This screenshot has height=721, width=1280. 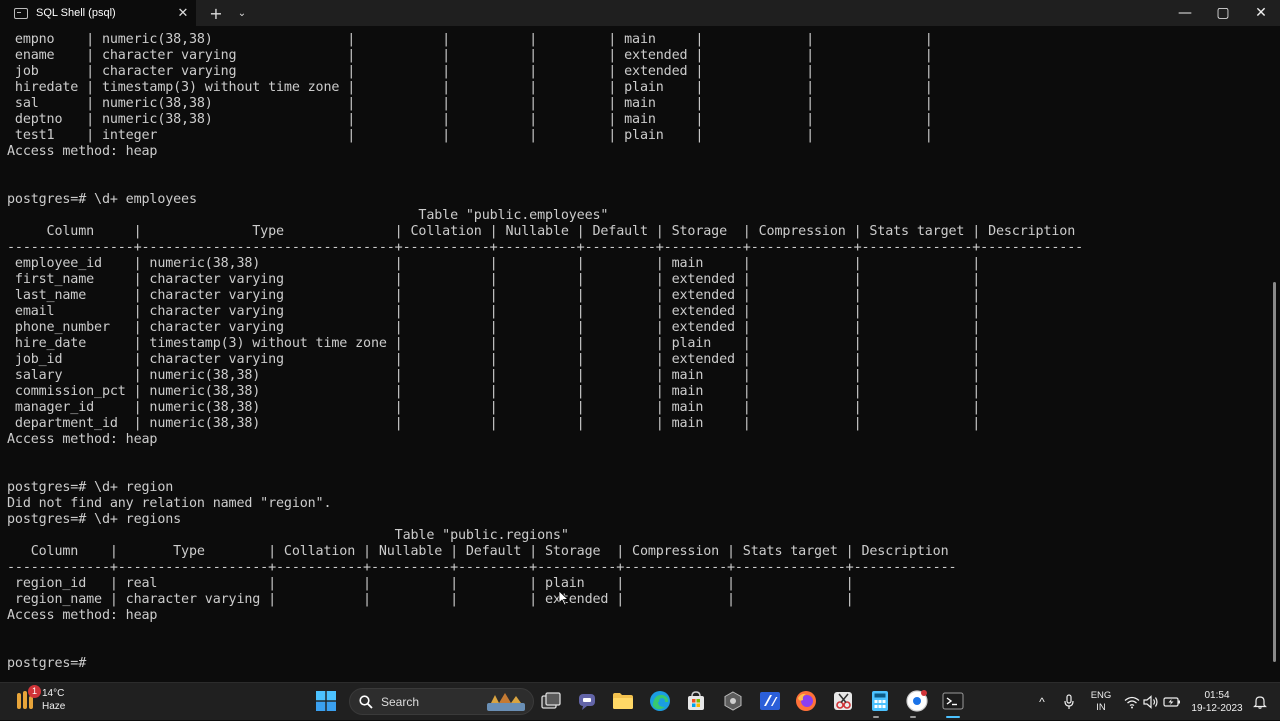 I want to click on snipping-tool-icon, so click(x=843, y=701).